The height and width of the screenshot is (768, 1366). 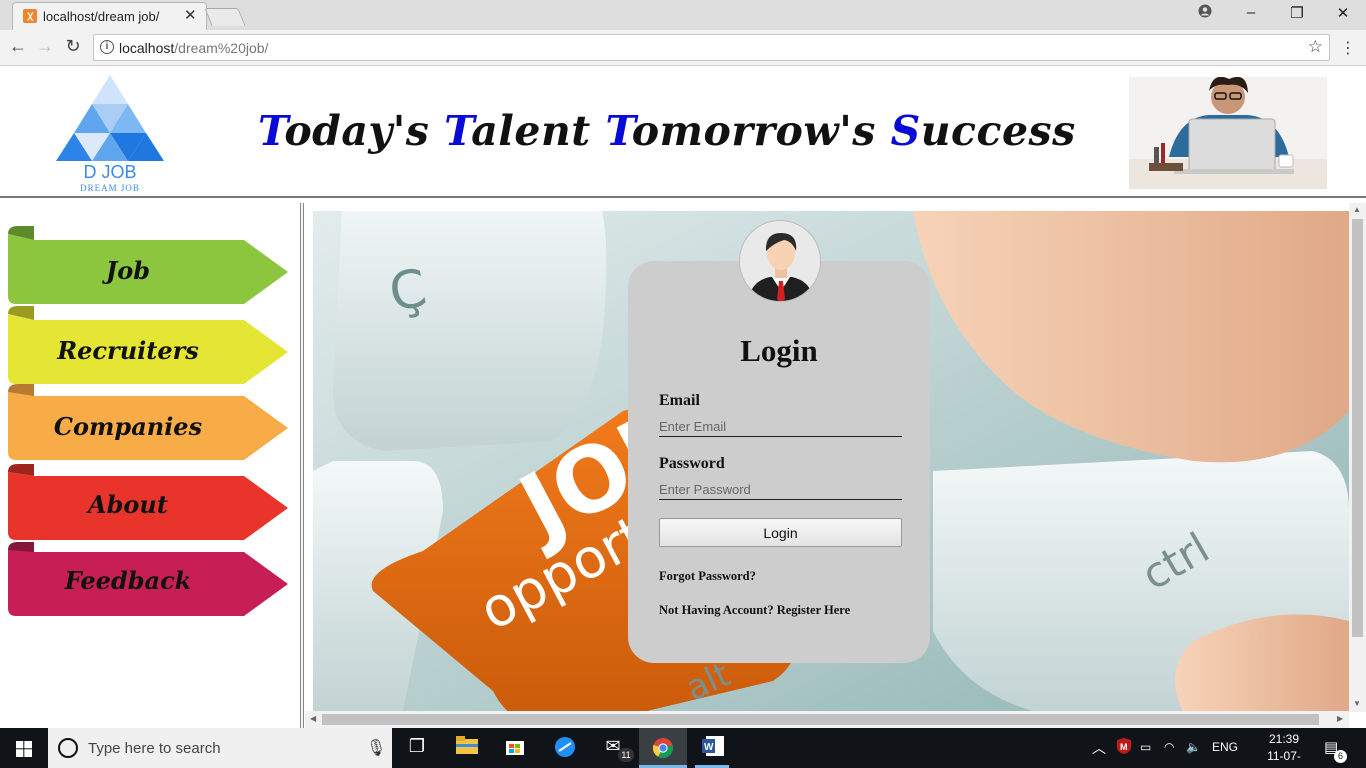 What do you see at coordinates (458, 131) in the screenshot?
I see `tagline-cap-2: T` at bounding box center [458, 131].